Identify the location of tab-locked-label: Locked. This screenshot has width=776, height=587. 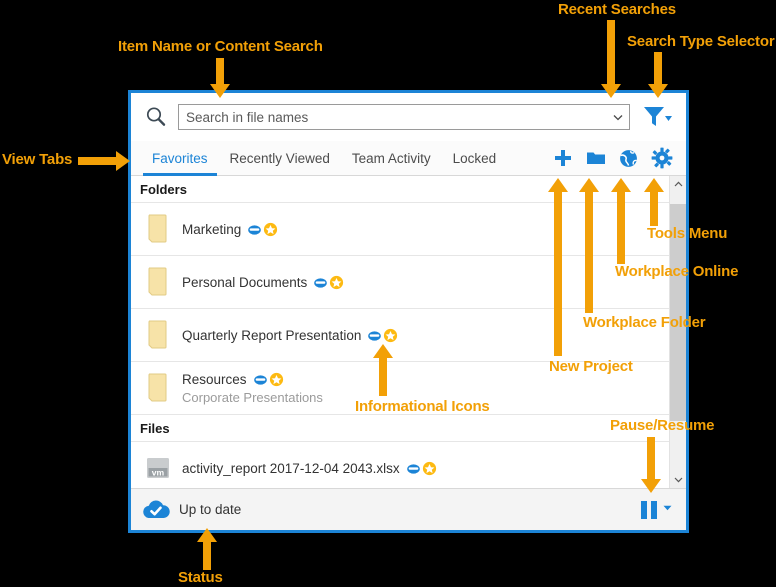
(474, 158).